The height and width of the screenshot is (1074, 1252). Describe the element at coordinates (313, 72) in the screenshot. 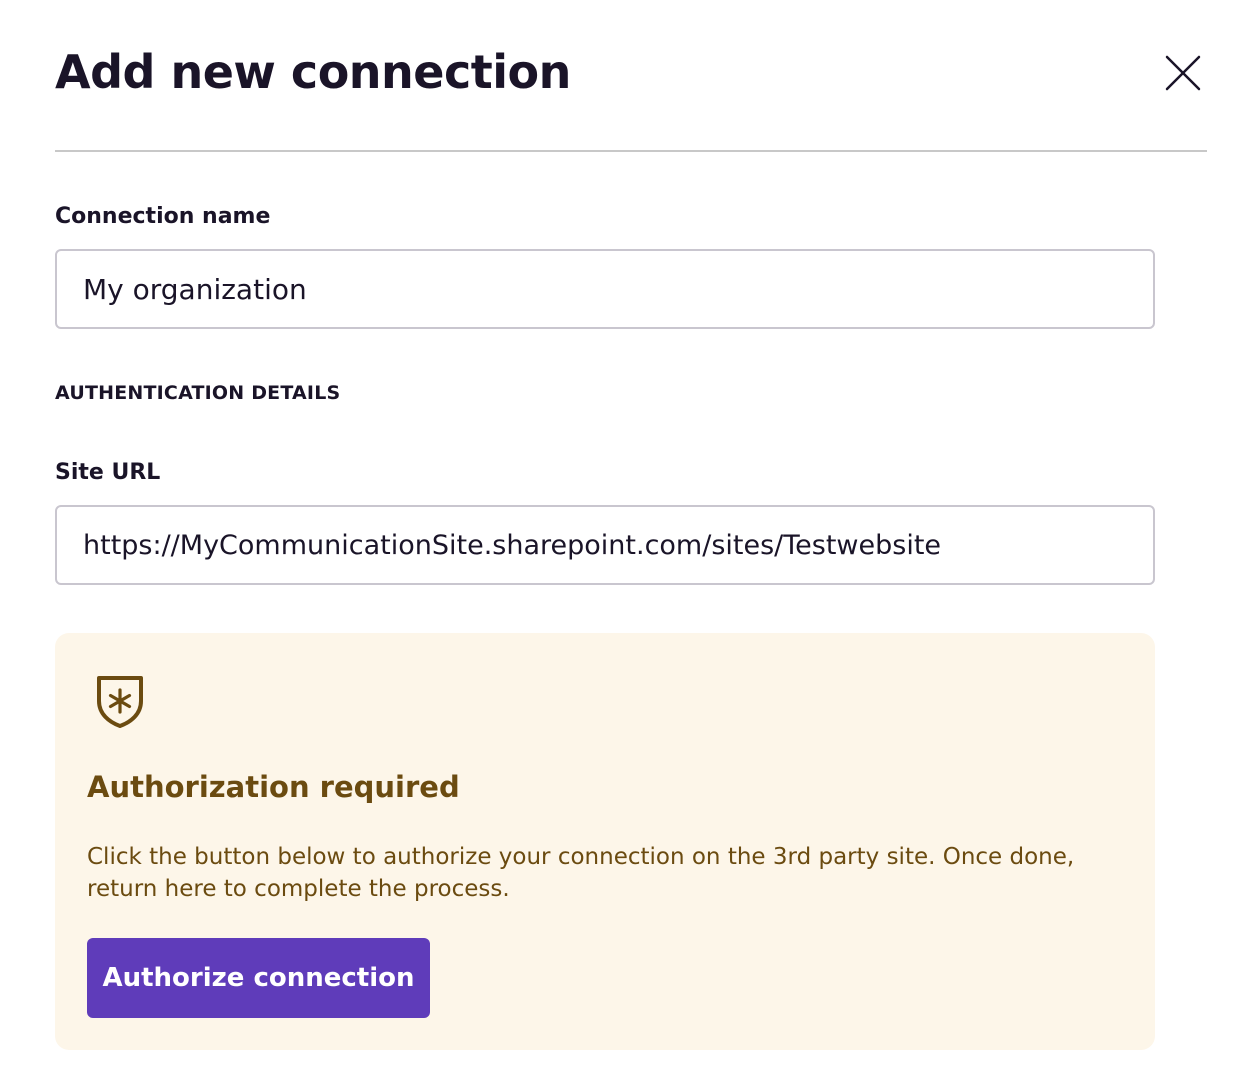

I see `dialog-title: Add new connection` at that location.